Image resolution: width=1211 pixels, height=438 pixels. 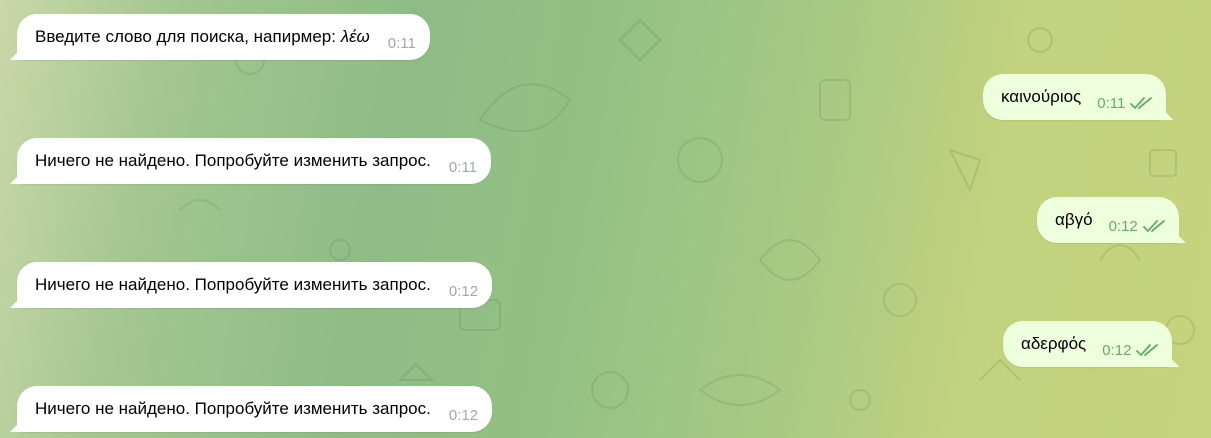 What do you see at coordinates (355, 36) in the screenshot?
I see `example-word: λέω` at bounding box center [355, 36].